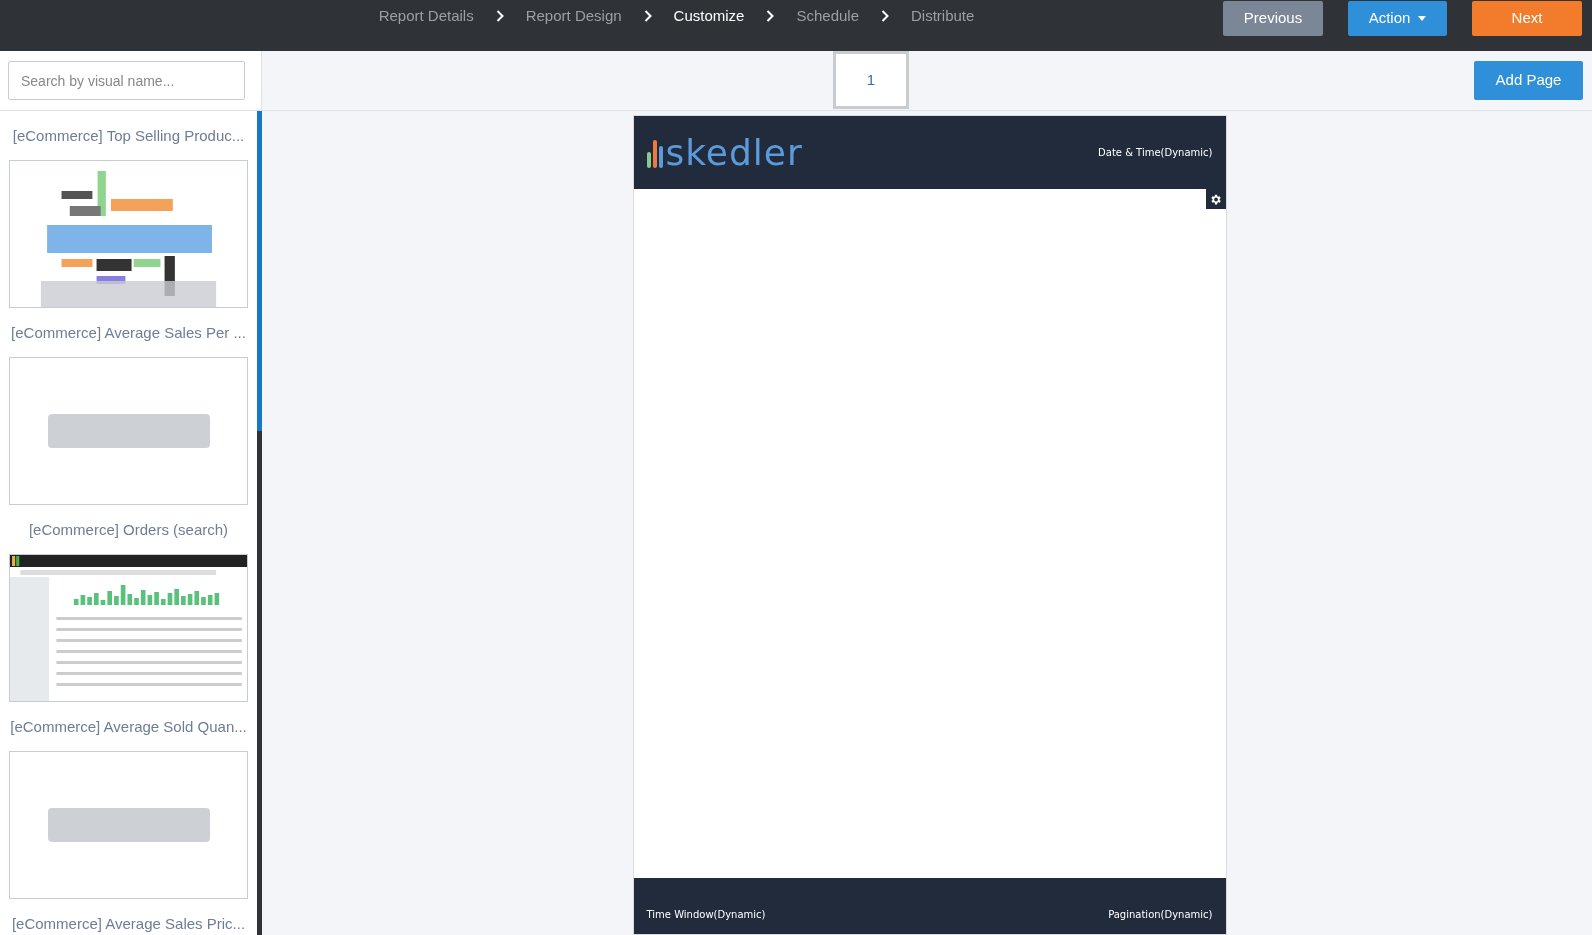 The image size is (1592, 935). Describe the element at coordinates (1397, 18) in the screenshot. I see `action-dropdown: Action` at that location.